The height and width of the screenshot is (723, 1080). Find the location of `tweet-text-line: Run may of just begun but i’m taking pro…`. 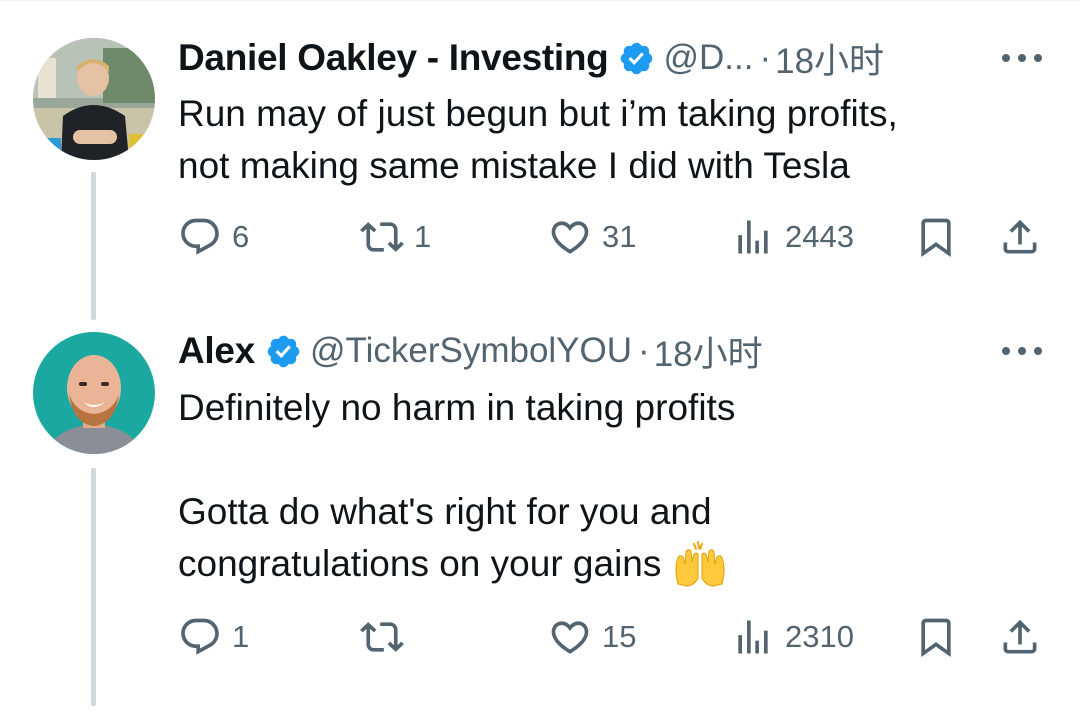

tweet-text-line: Run may of just begun but i’m taking pro… is located at coordinates (538, 113).